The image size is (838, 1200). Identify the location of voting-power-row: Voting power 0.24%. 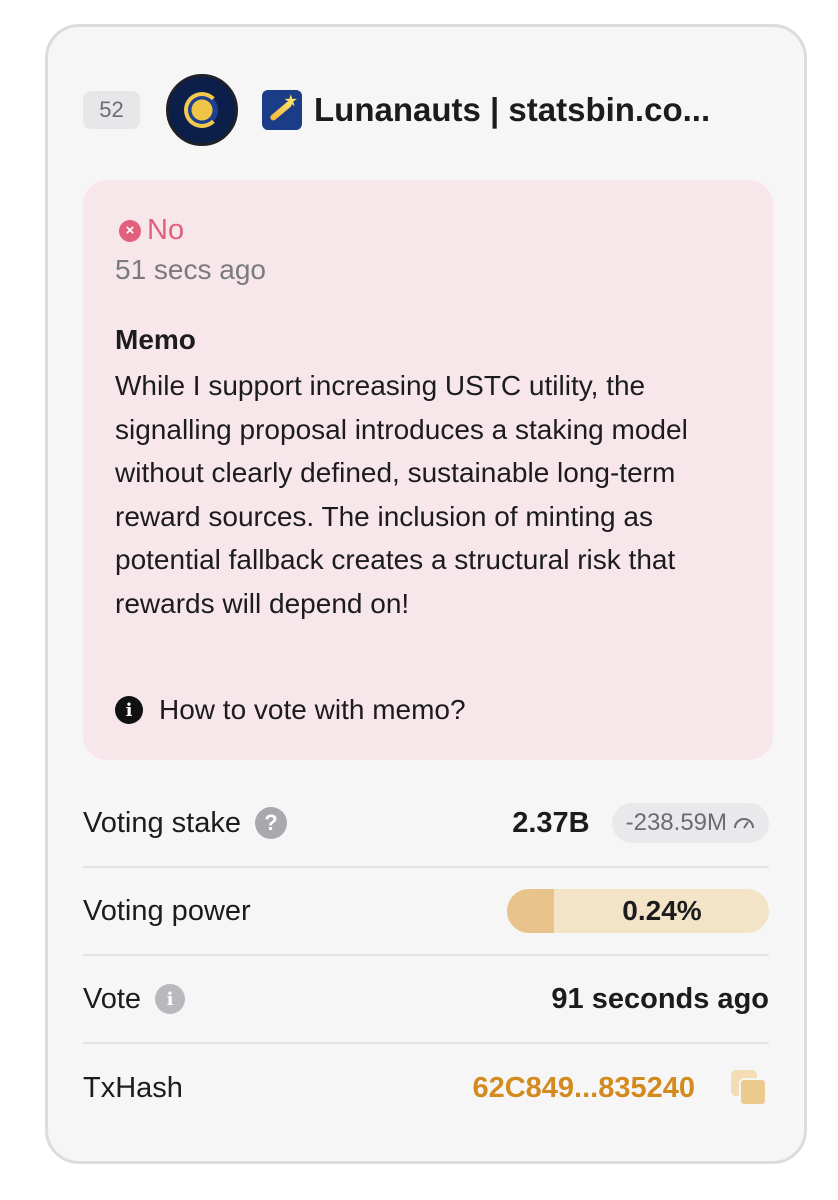
(426, 912).